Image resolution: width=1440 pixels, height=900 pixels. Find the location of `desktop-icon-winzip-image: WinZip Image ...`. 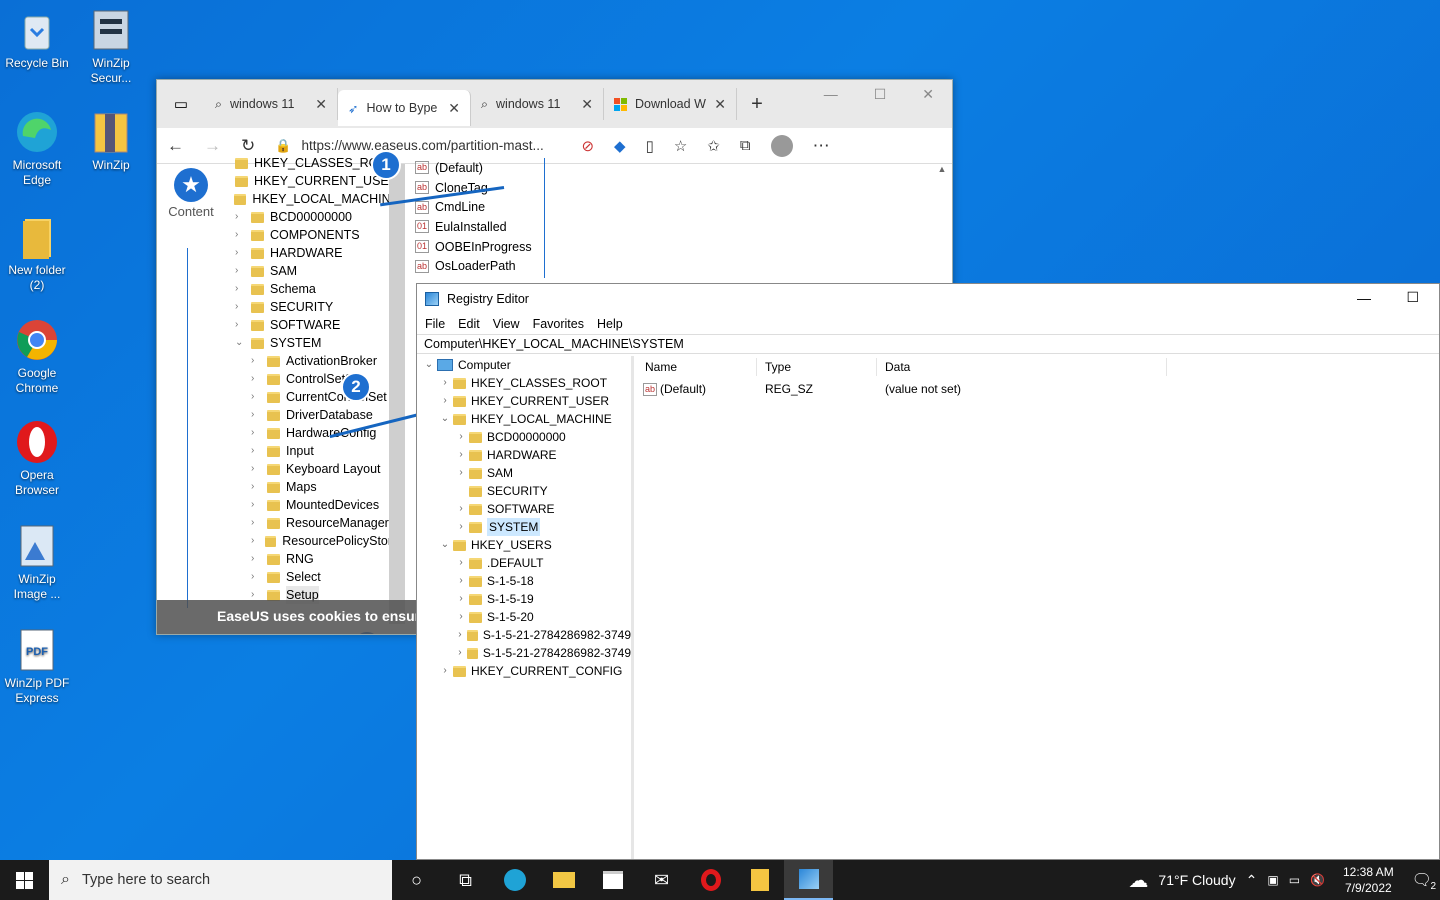

desktop-icon-winzip-image: WinZip Image ... is located at coordinates (37, 563).